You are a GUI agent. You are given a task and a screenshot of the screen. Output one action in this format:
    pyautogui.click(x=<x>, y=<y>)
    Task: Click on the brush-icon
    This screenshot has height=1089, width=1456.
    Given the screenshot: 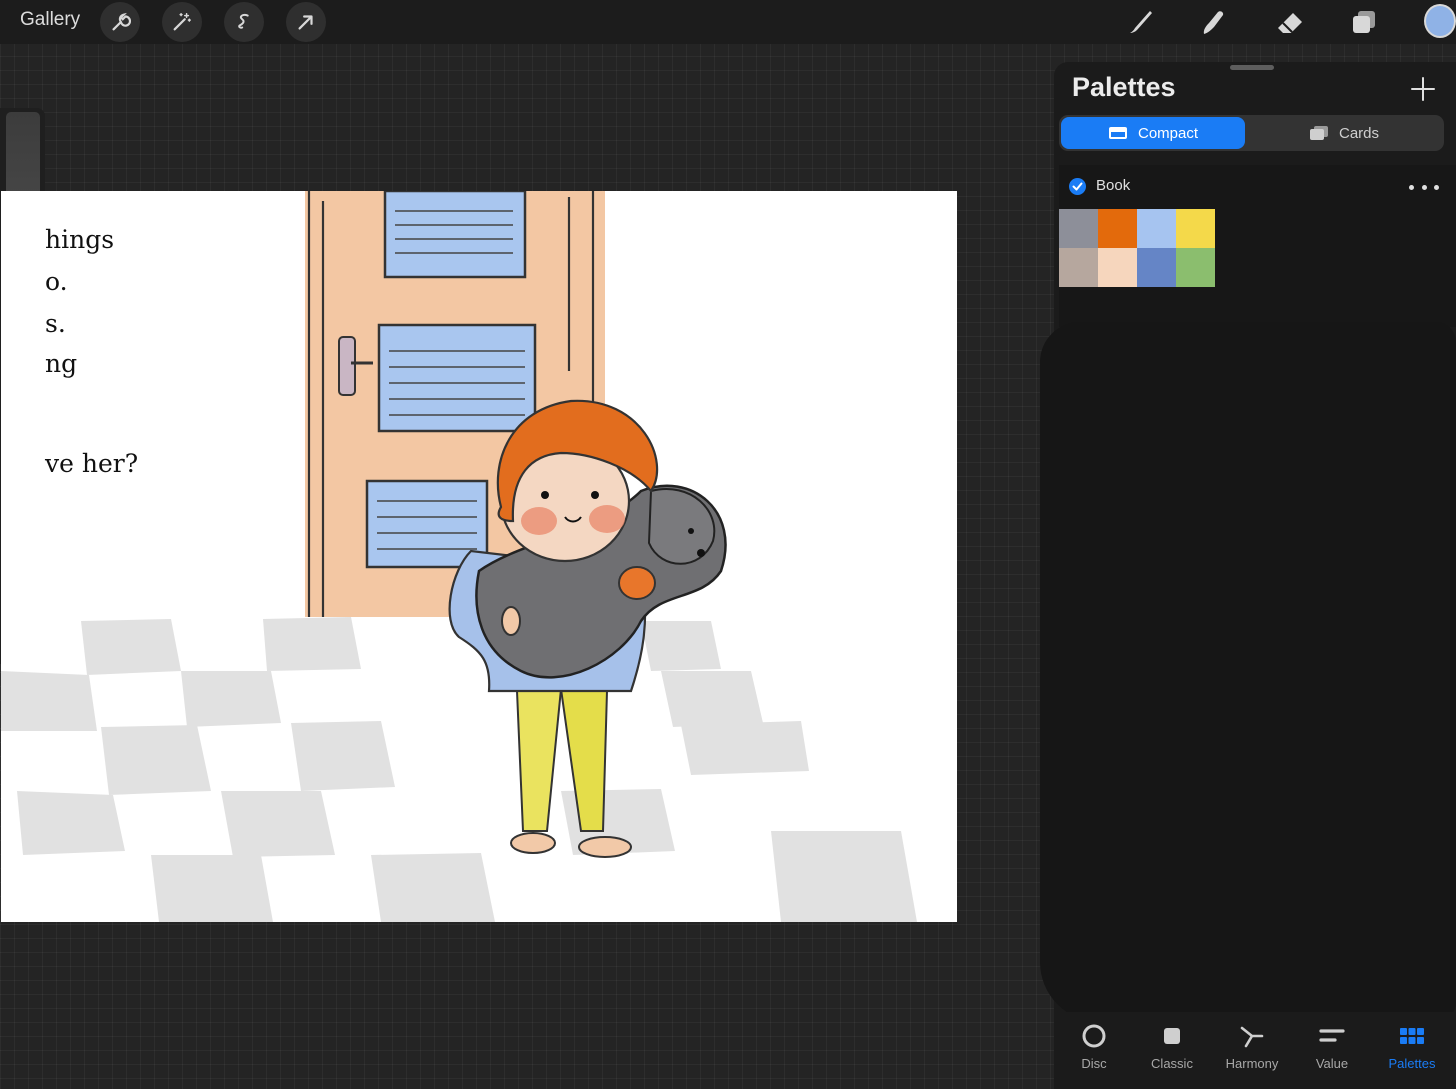 What is the action you would take?
    pyautogui.click(x=1140, y=22)
    